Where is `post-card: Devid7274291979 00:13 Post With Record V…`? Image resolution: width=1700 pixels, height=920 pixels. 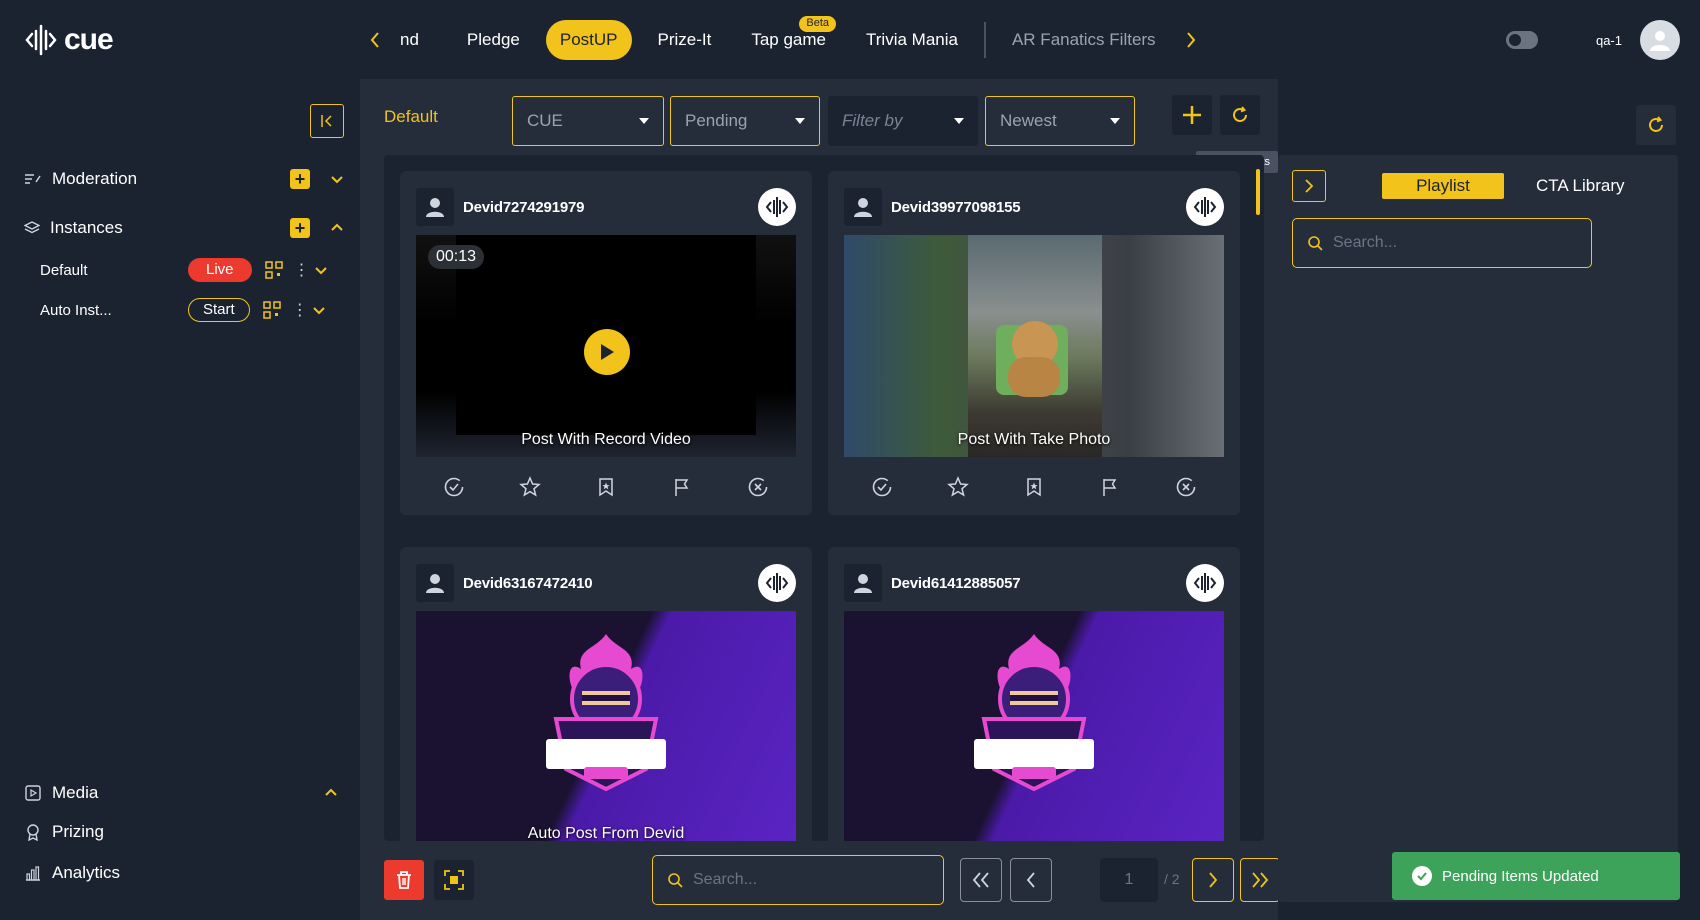
post-card: Devid7274291979 00:13 Post With Record V… is located at coordinates (606, 343).